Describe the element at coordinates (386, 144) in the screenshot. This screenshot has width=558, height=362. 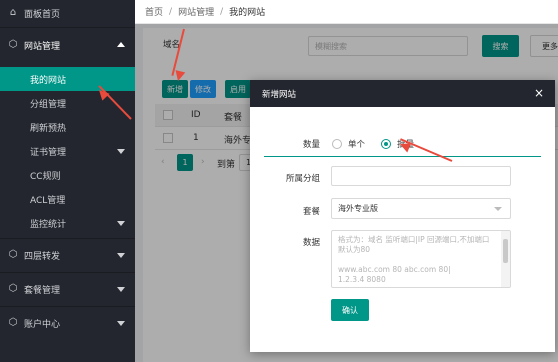
I see `radio-batch` at that location.